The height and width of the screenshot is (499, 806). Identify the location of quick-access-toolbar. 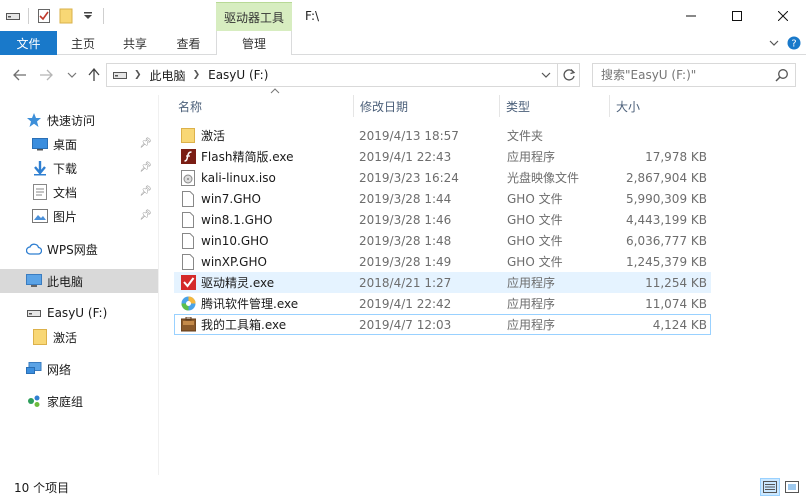
(55, 16).